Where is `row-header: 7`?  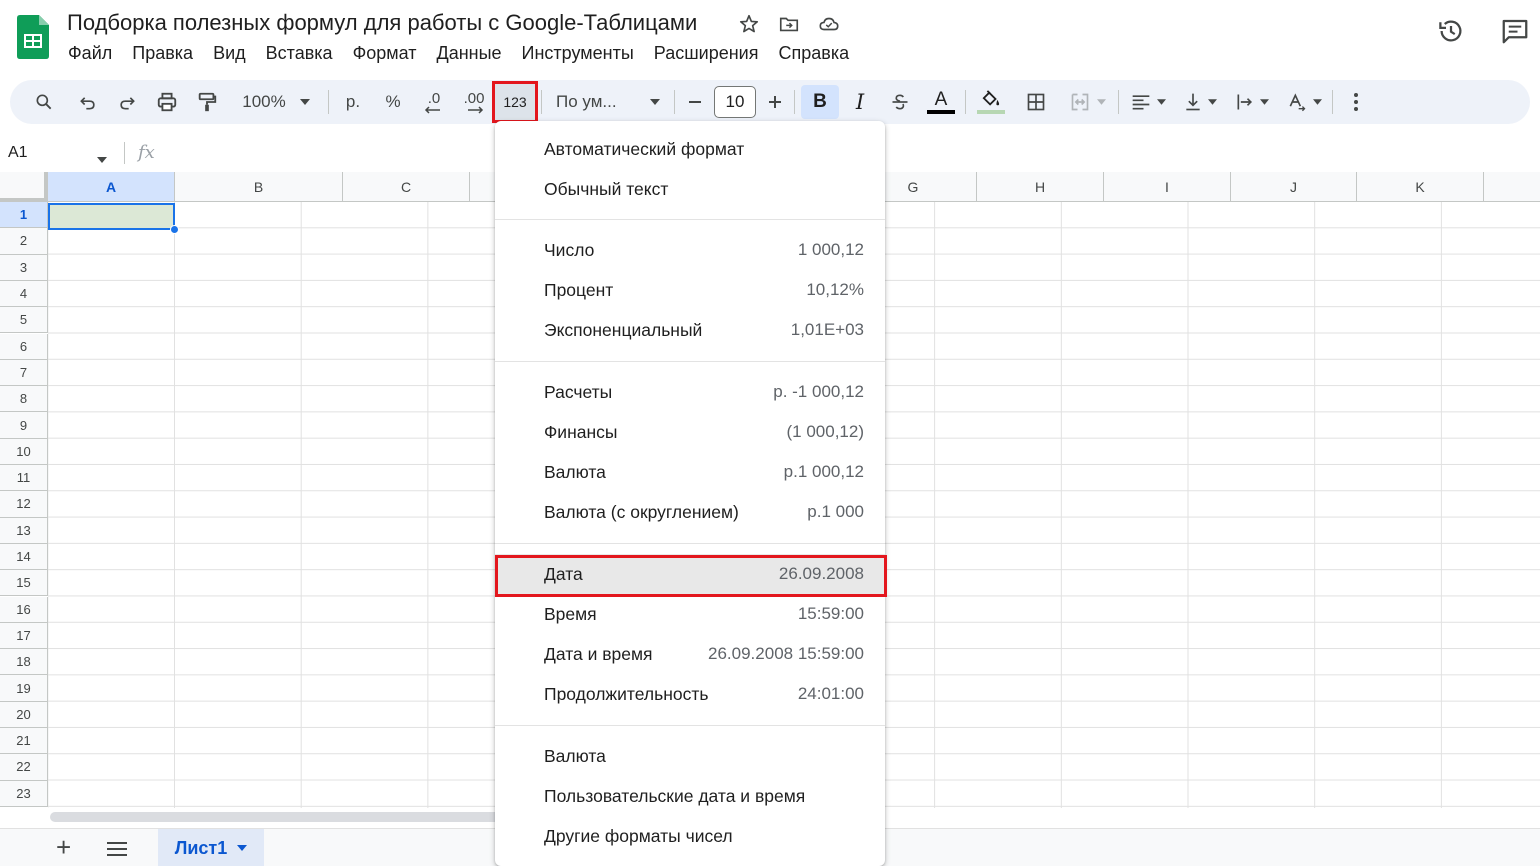
row-header: 7 is located at coordinates (24, 373).